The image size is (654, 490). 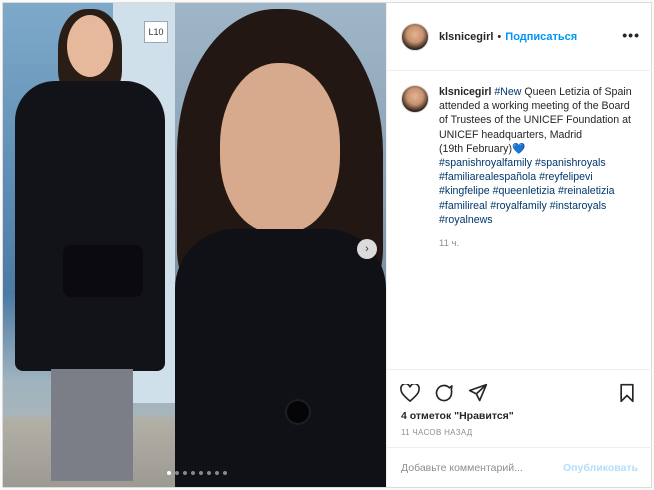 What do you see at coordinates (466, 37) in the screenshot?
I see `username-link: klsnicegirl` at bounding box center [466, 37].